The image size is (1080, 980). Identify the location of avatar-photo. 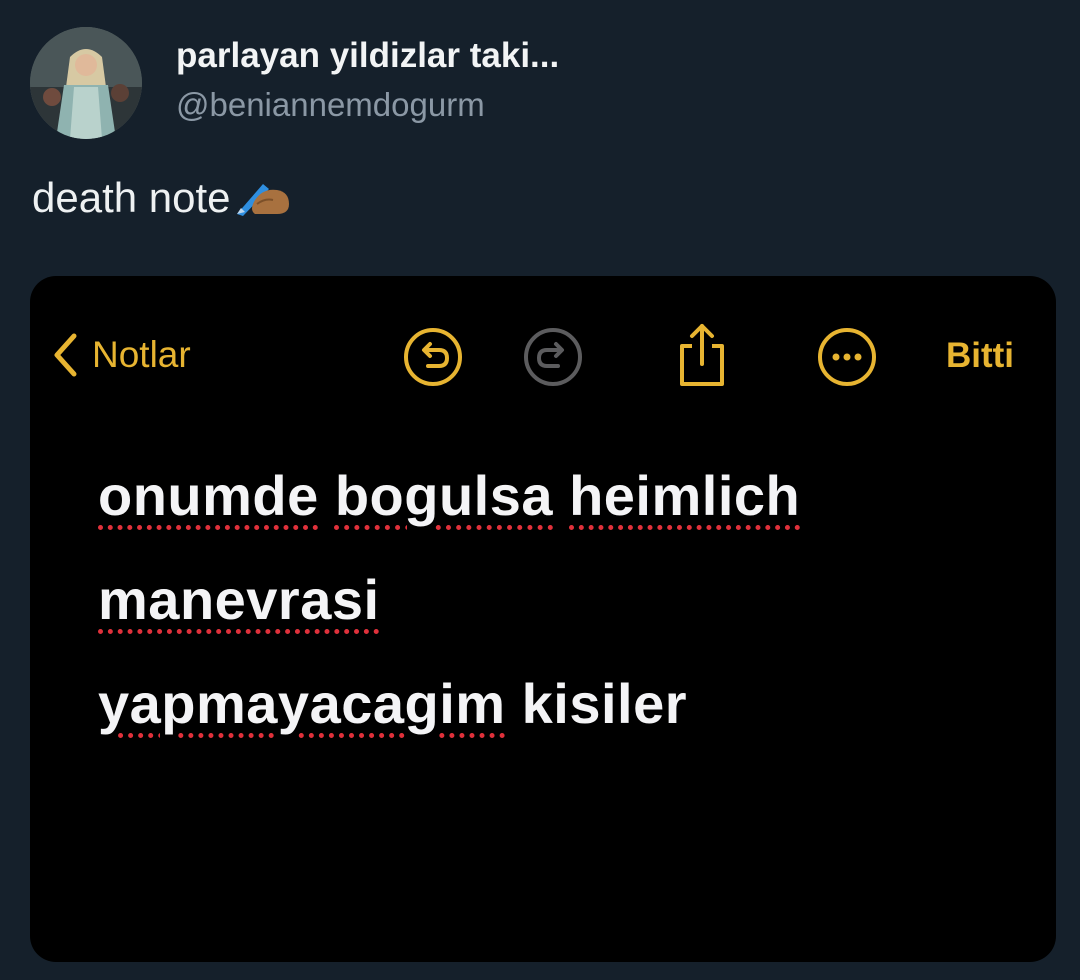
(86, 83).